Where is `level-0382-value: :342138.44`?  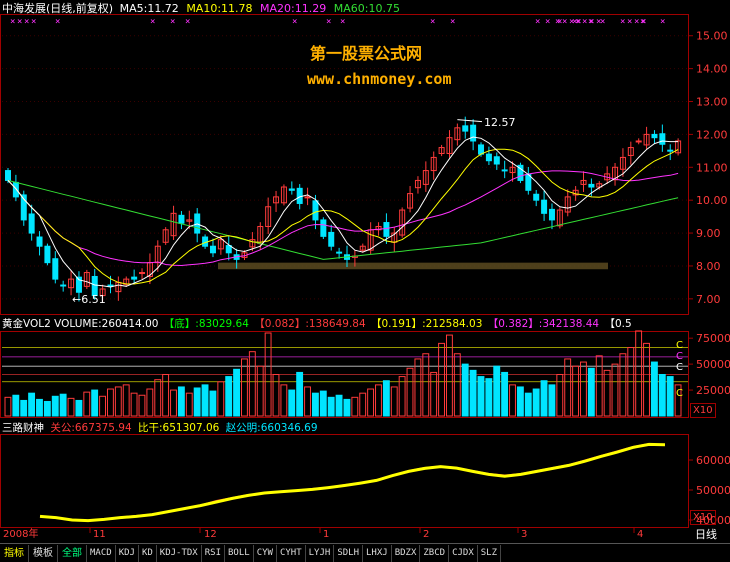 level-0382-value: :342138.44 is located at coordinates (569, 324).